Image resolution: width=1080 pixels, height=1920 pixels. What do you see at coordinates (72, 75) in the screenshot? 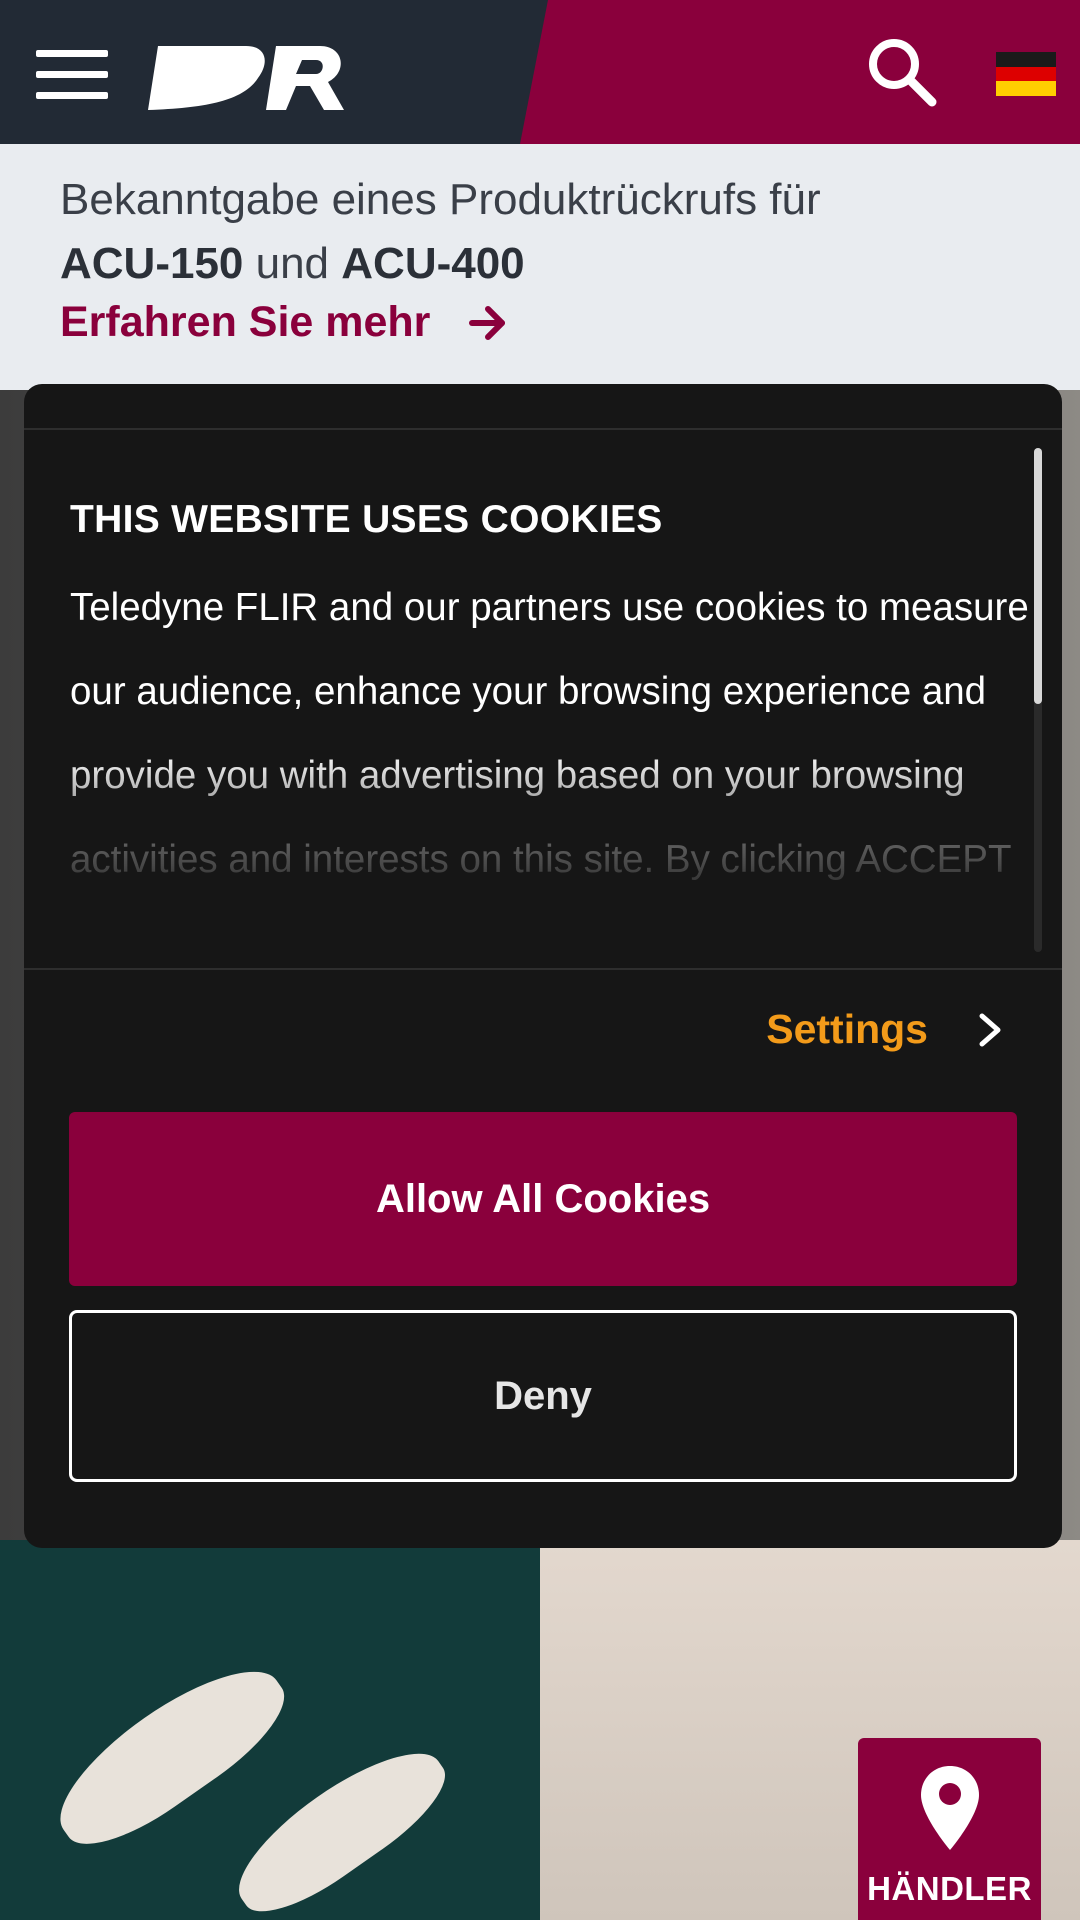
I see `hamburger-menu-icon` at bounding box center [72, 75].